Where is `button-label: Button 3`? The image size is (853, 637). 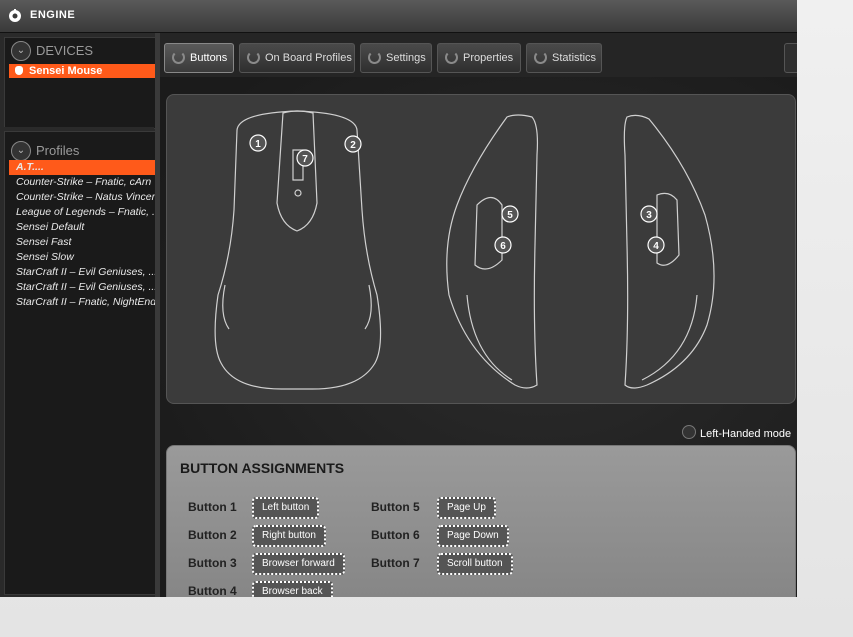 button-label: Button 3 is located at coordinates (212, 563).